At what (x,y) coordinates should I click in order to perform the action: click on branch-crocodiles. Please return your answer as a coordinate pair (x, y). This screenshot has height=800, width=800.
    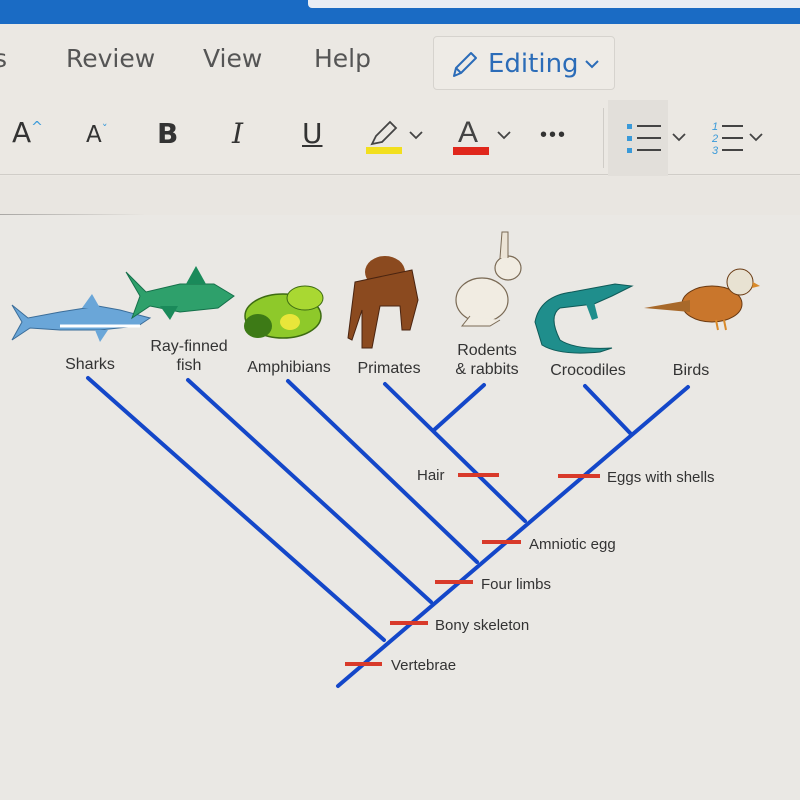
    Looking at the image, I should click on (608, 410).